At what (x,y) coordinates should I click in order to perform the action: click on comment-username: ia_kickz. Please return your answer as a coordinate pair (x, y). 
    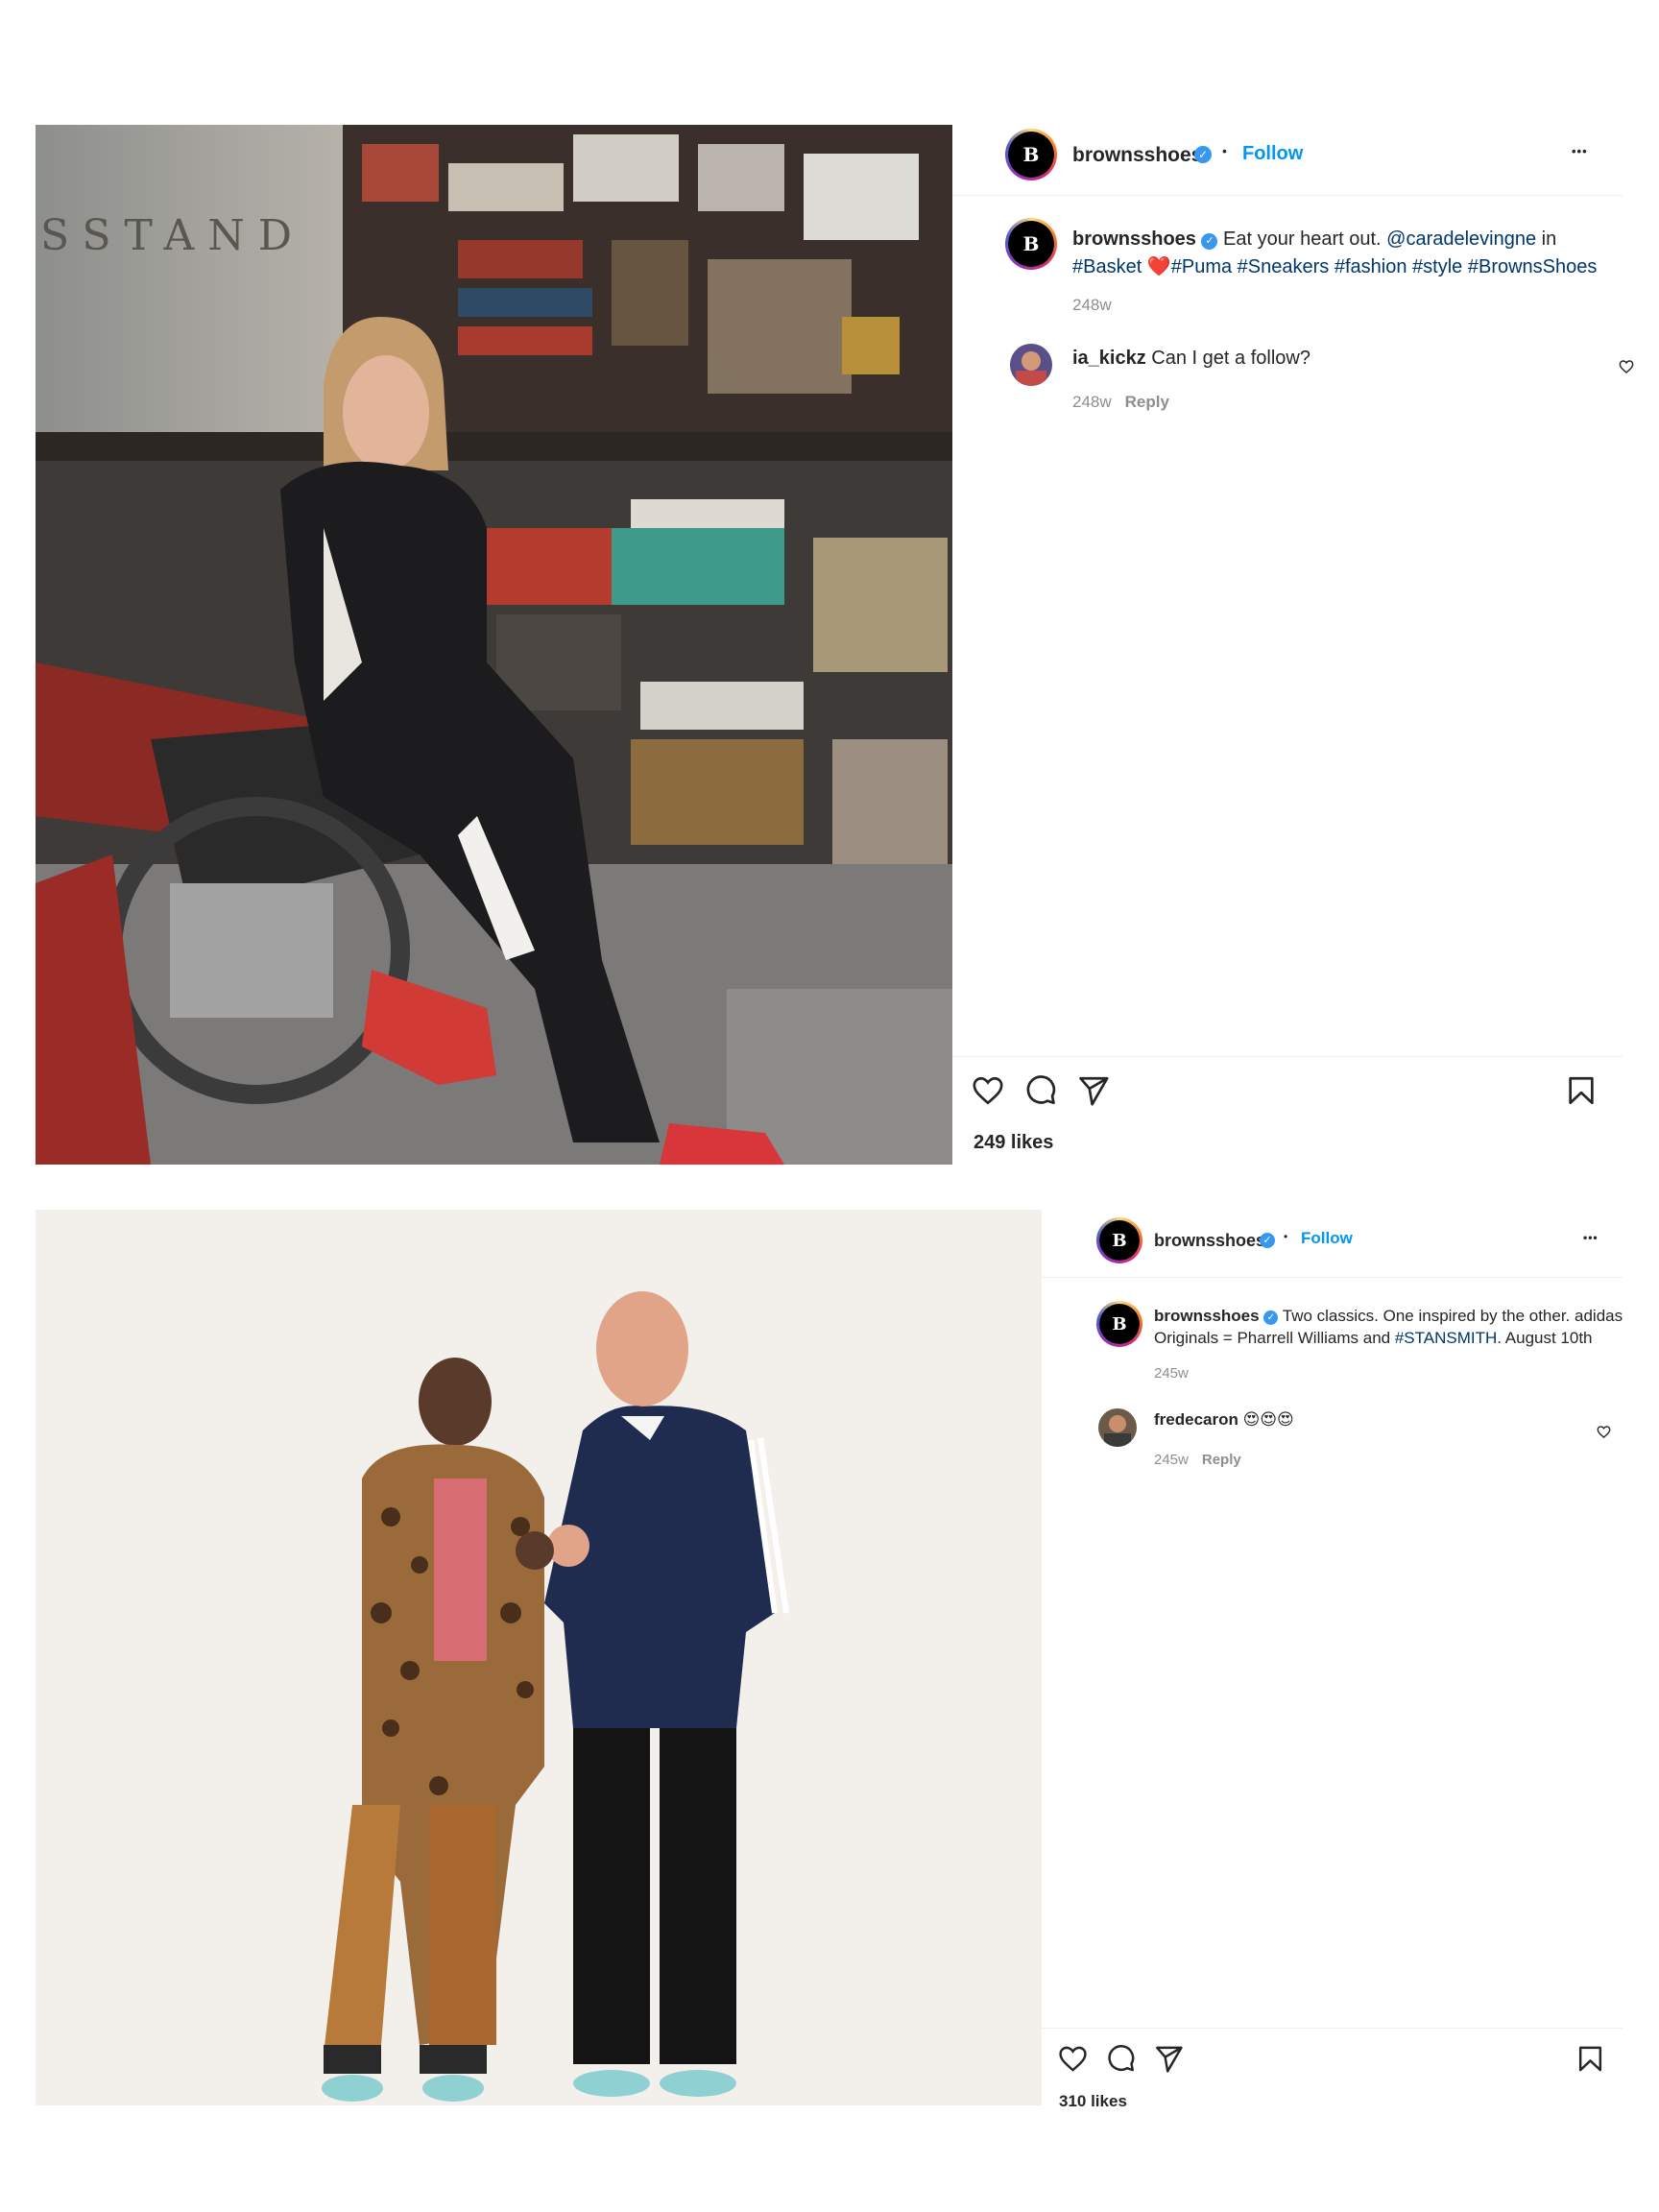
    Looking at the image, I should click on (1109, 359).